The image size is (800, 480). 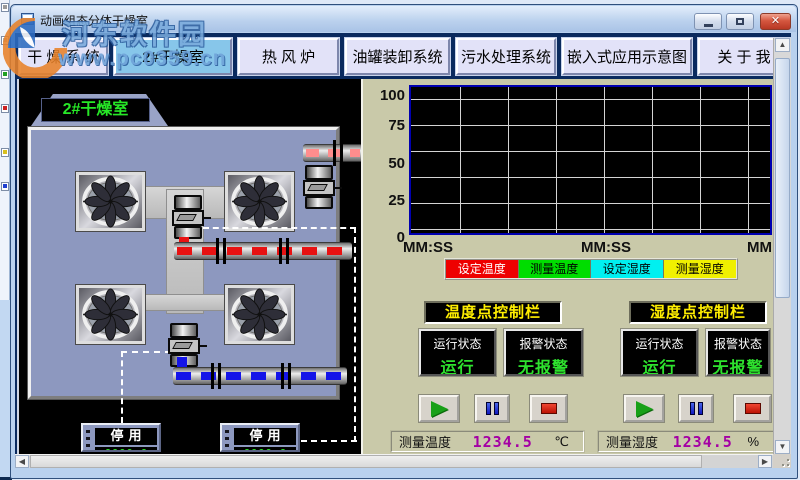 I want to click on vertical-scrollbar: ▲ ▼, so click(x=782, y=246).